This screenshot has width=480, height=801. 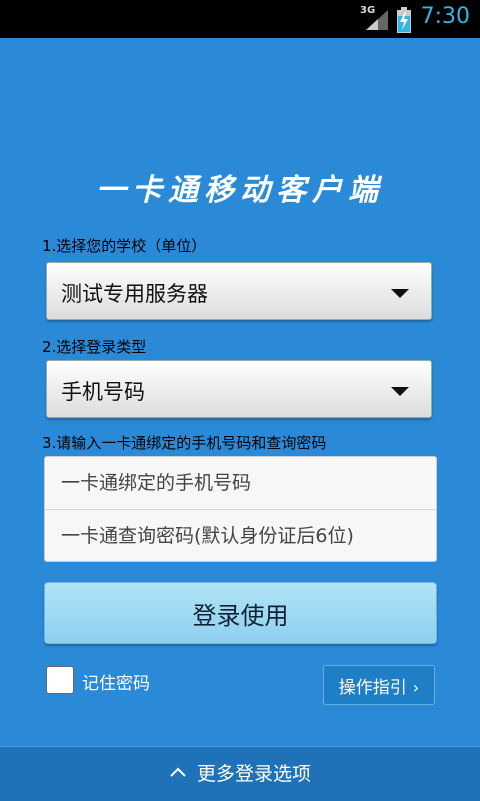 What do you see at coordinates (240, 190) in the screenshot?
I see `app-title: 一卡通移动客户端` at bounding box center [240, 190].